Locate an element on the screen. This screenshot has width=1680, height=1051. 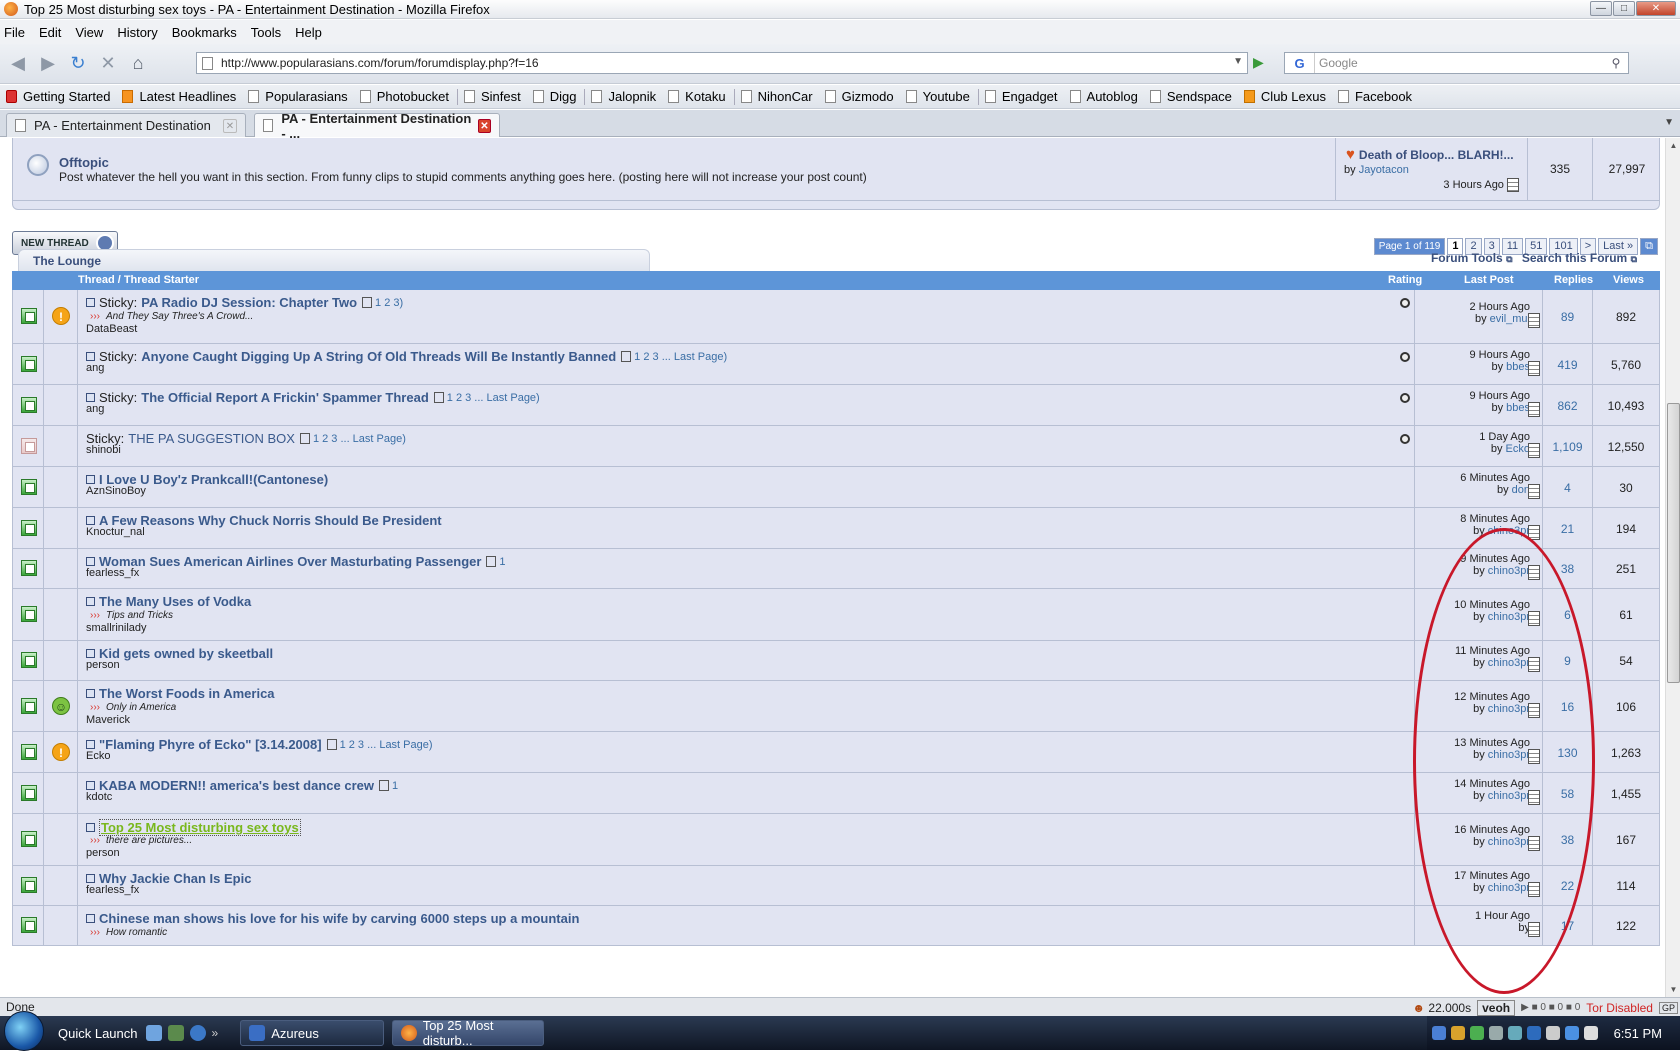
thread-starter: kdotc is located at coordinates (99, 797).